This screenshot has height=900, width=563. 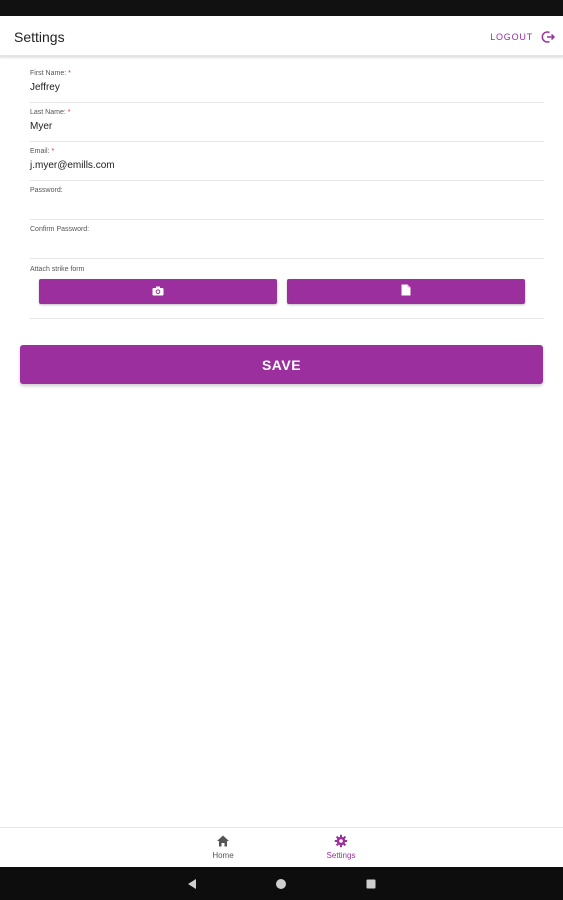 I want to click on confirm-password-input, so click(x=270, y=245).